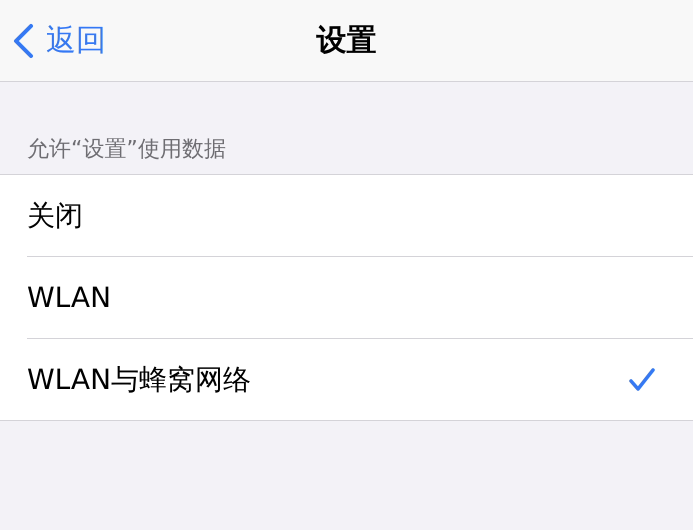 Image resolution: width=693 pixels, height=530 pixels. What do you see at coordinates (126, 150) in the screenshot?
I see `section-header: 允许“设置”使用数据` at bounding box center [126, 150].